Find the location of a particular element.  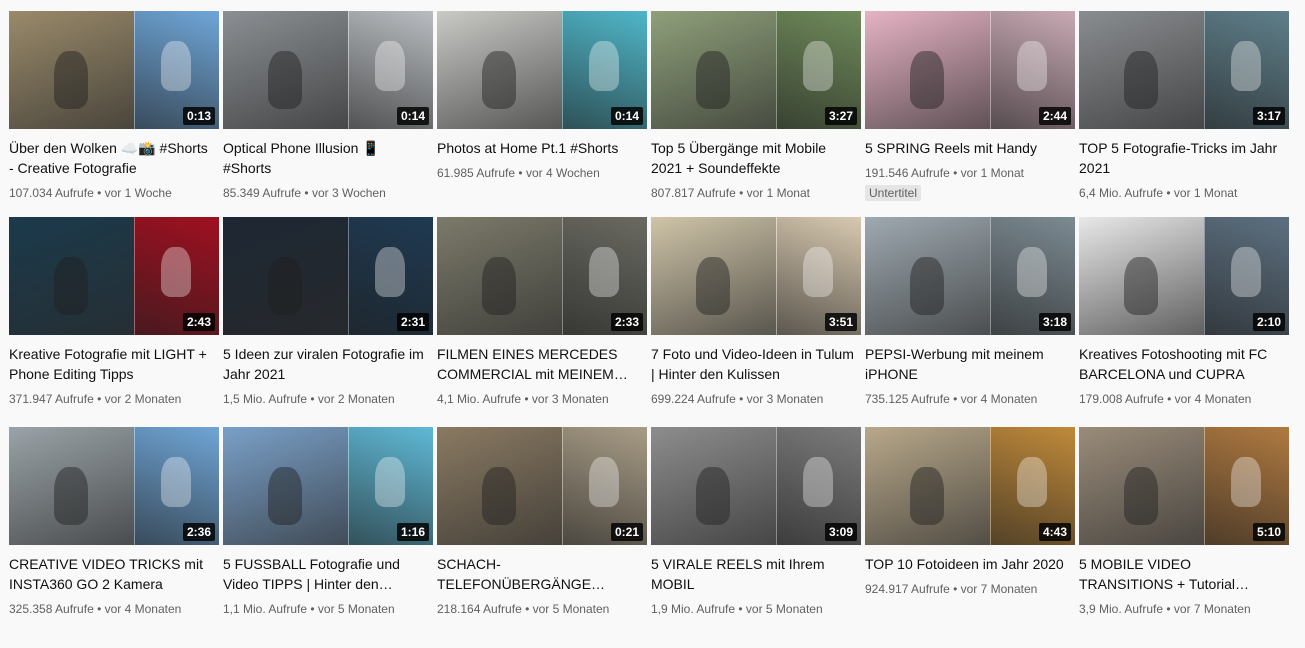

view-count: 1,9 Mio. Aufrufe is located at coordinates (693, 609).